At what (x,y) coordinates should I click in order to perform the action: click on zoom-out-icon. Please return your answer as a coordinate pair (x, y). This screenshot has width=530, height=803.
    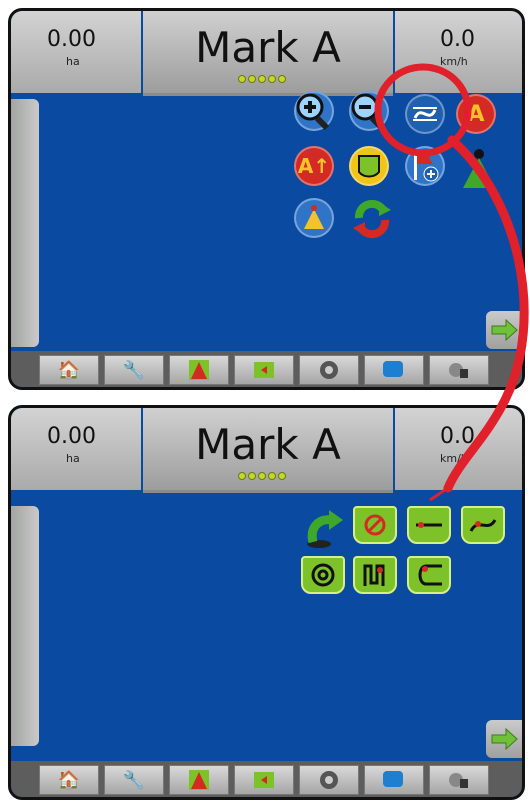
    Looking at the image, I should click on (369, 111).